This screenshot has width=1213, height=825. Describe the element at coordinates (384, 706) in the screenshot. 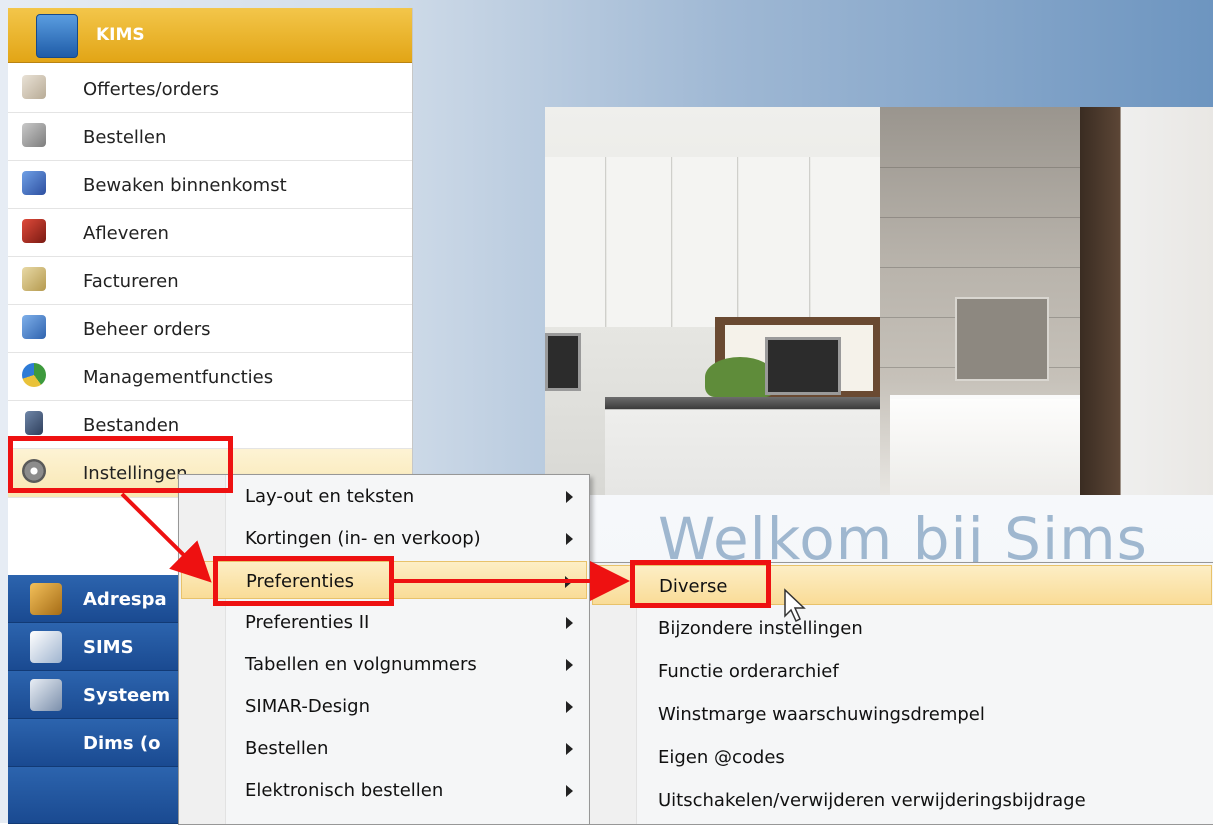

I see `menu-item-simar-design: SIMAR-Design` at that location.